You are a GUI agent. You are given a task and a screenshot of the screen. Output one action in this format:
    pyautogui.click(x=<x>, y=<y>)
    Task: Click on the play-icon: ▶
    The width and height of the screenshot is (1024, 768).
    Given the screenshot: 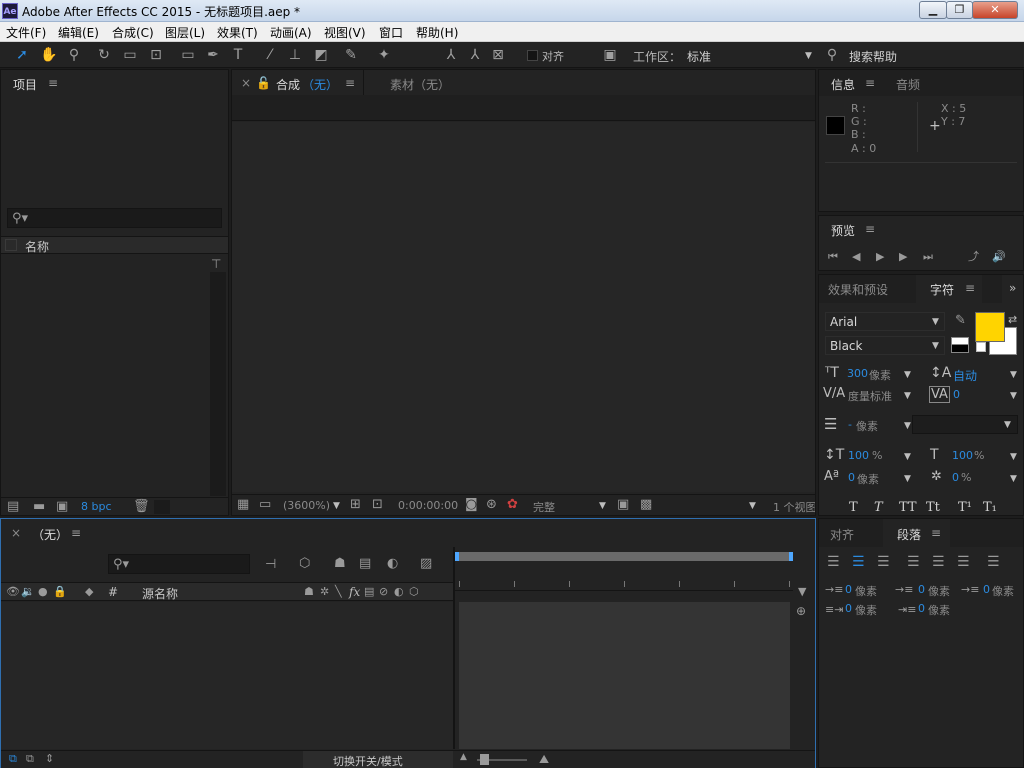 What is the action you would take?
    pyautogui.click(x=880, y=256)
    